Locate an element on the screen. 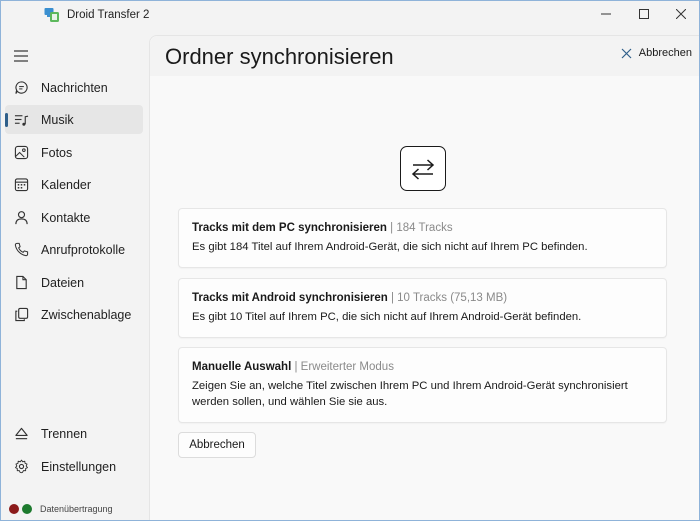 The image size is (700, 521). droid-transfer-logo-icon is located at coordinates (51, 15).